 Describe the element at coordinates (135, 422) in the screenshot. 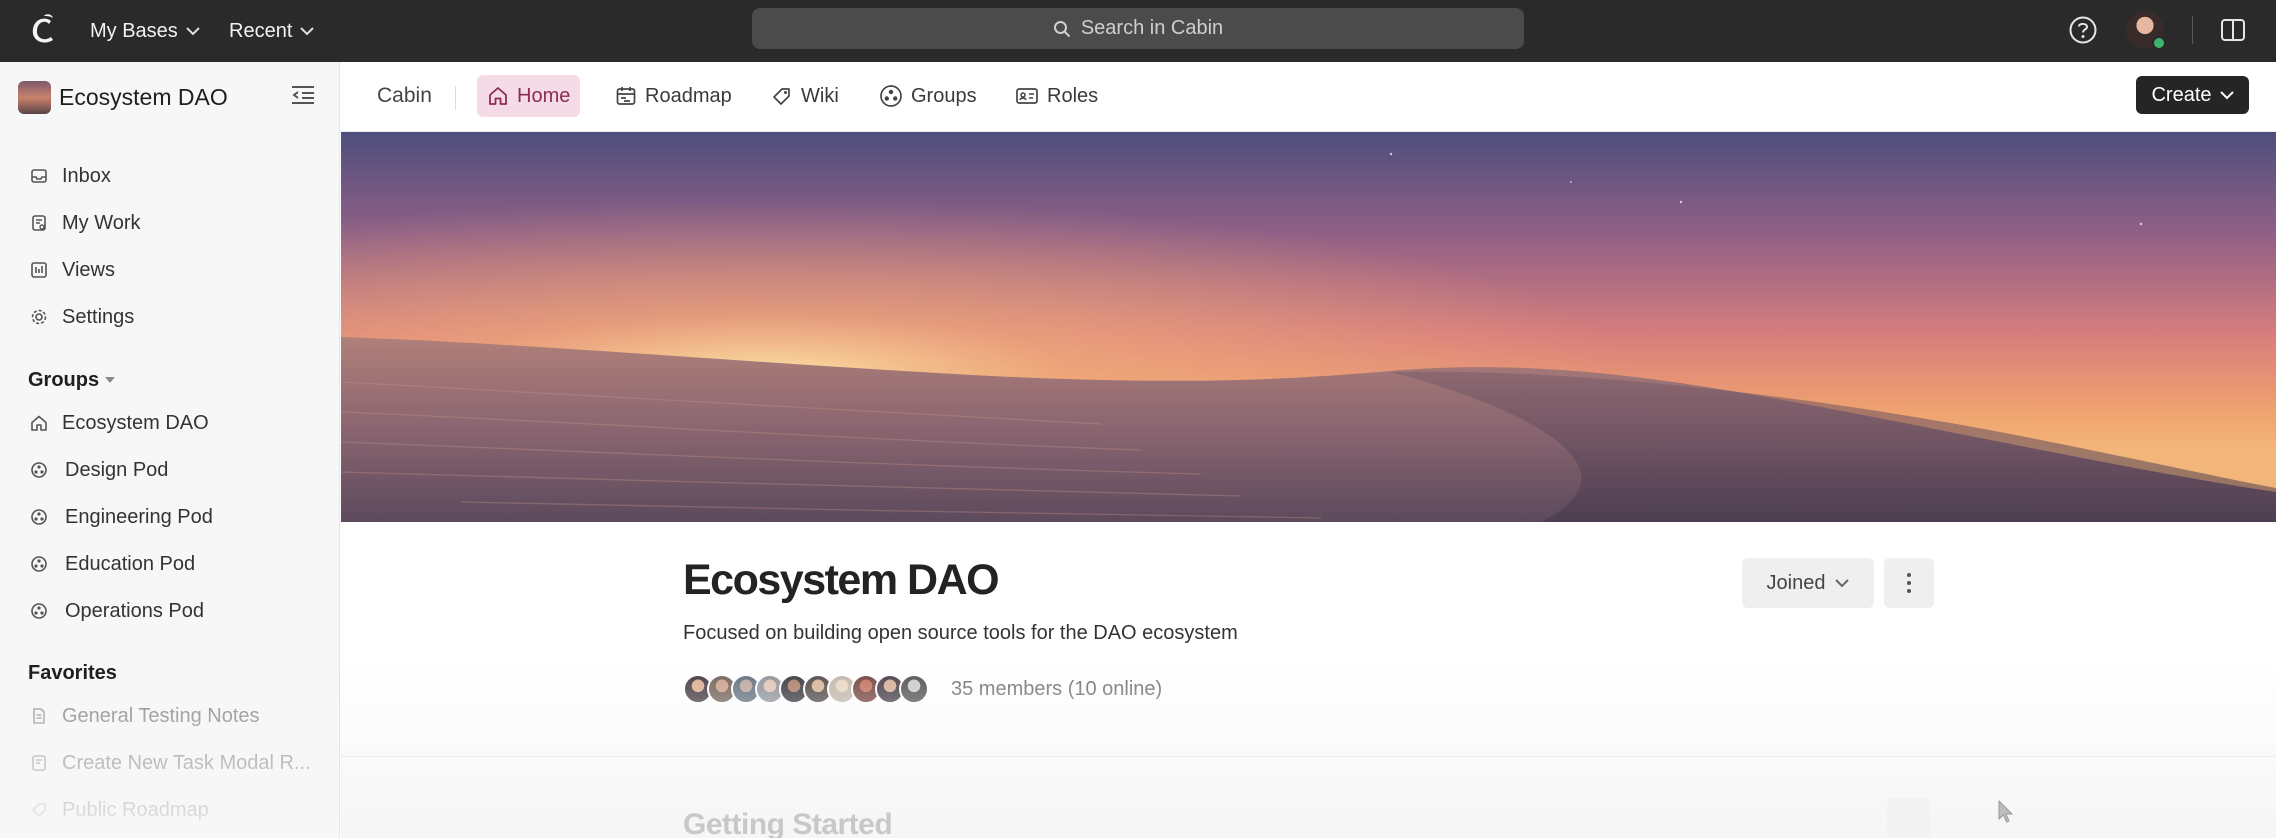

I see `sidebar-item-label: Ecosystem DAO` at that location.